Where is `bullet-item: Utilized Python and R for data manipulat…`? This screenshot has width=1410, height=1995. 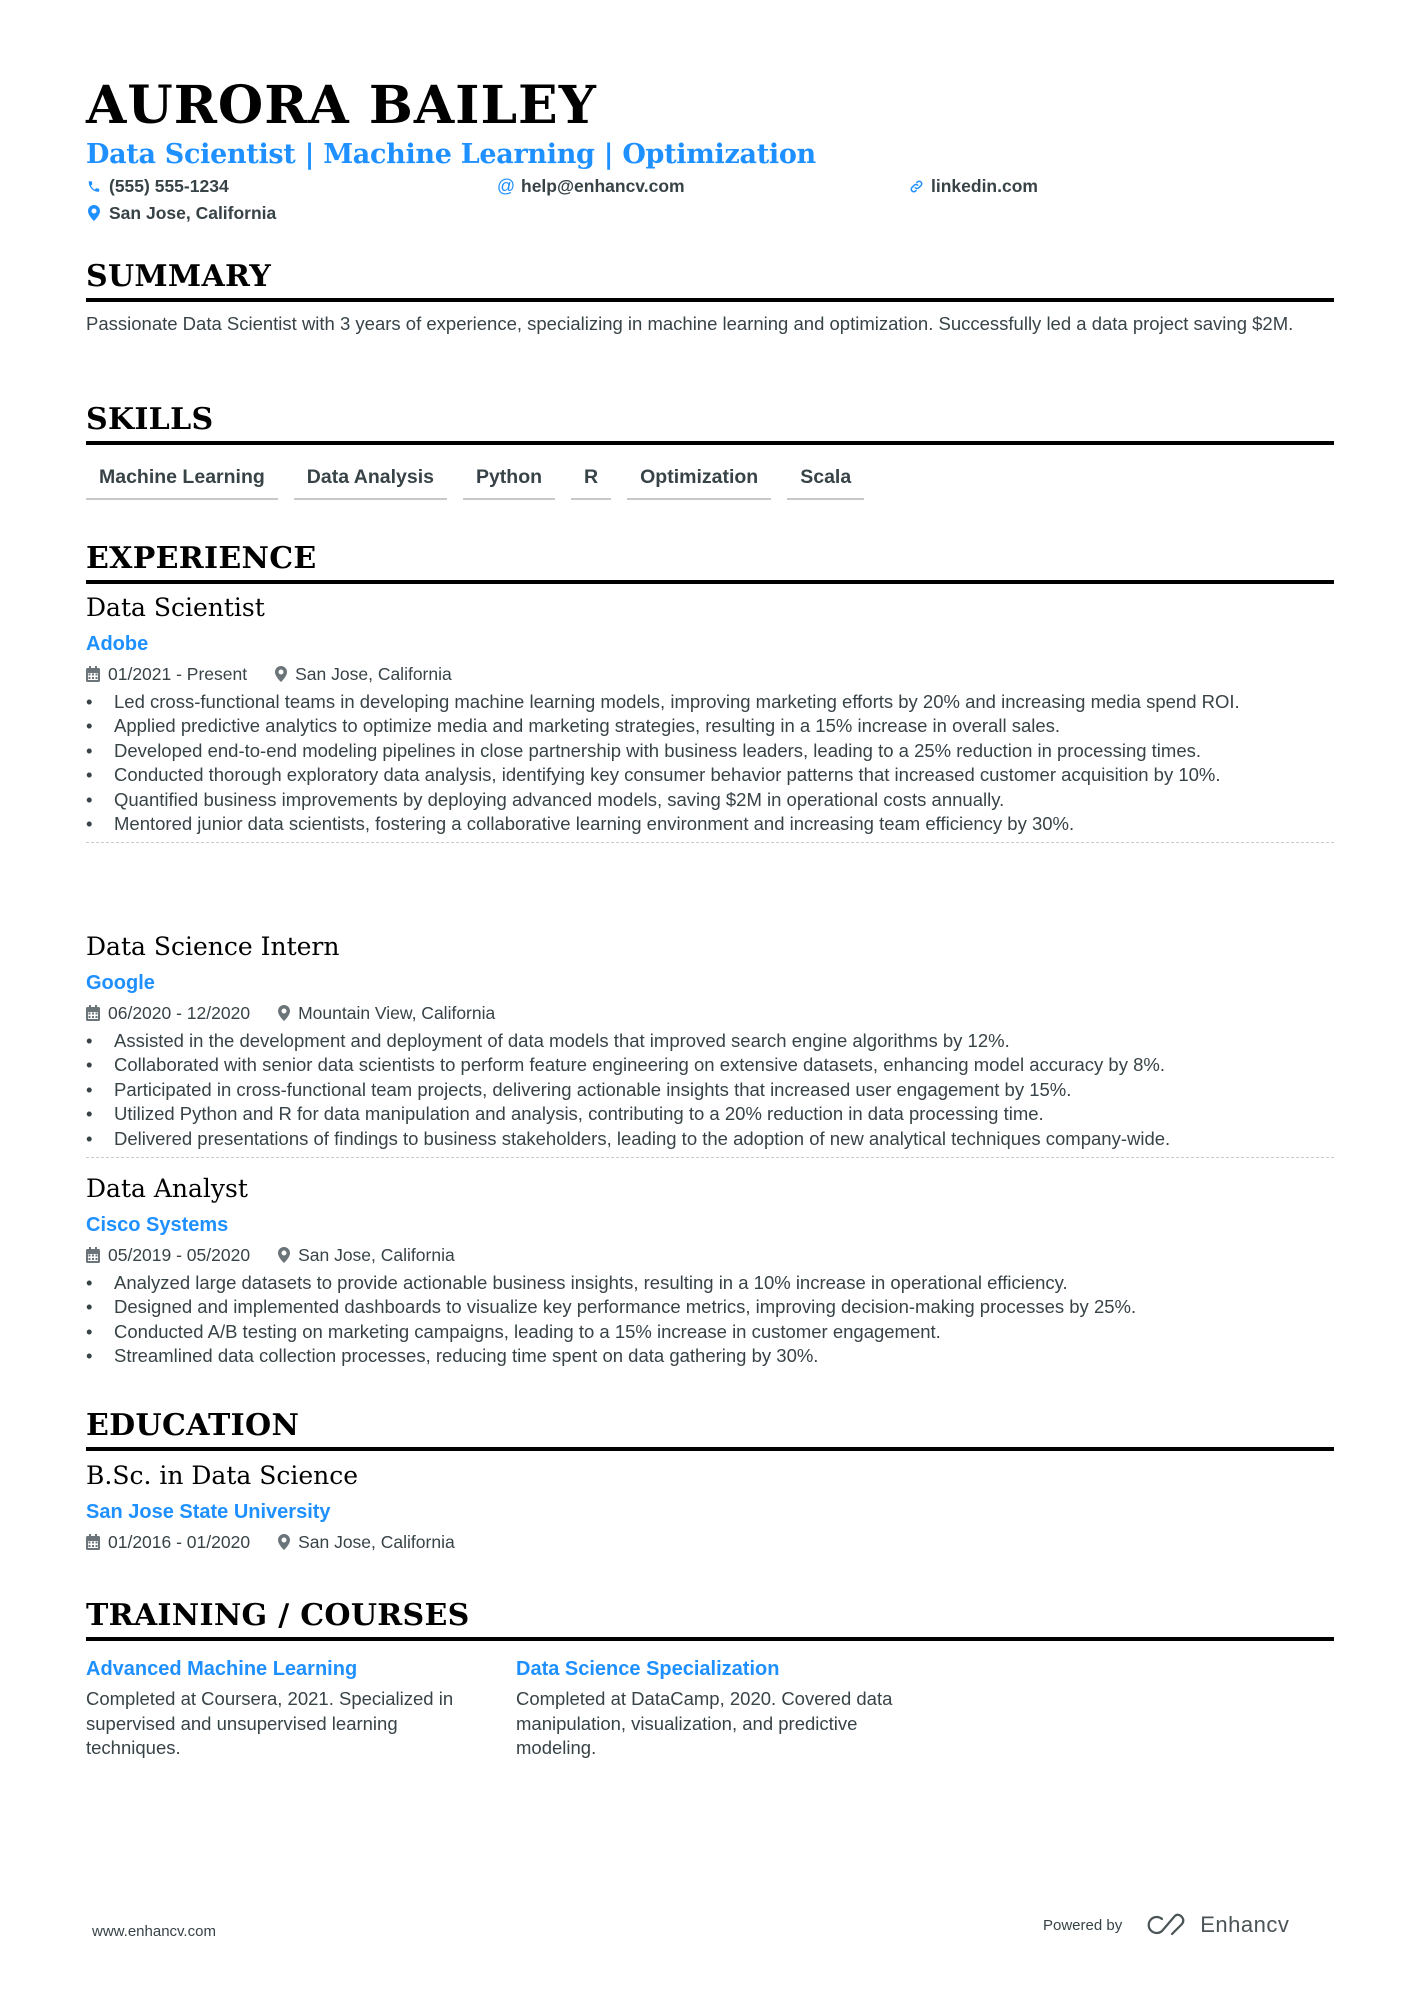
bullet-item: Utilized Python and R for data manipulat… is located at coordinates (710, 1114).